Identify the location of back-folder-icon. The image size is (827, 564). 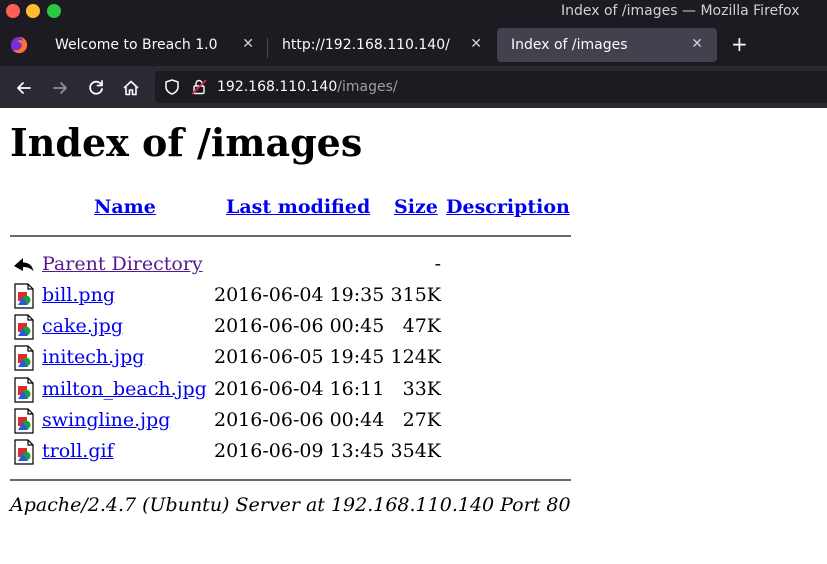
(24, 265).